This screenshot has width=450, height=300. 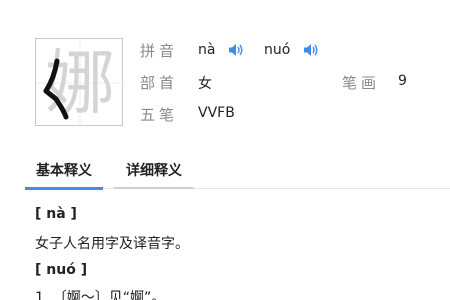 What do you see at coordinates (159, 115) in the screenshot?
I see `wubi-label: 五笔` at bounding box center [159, 115].